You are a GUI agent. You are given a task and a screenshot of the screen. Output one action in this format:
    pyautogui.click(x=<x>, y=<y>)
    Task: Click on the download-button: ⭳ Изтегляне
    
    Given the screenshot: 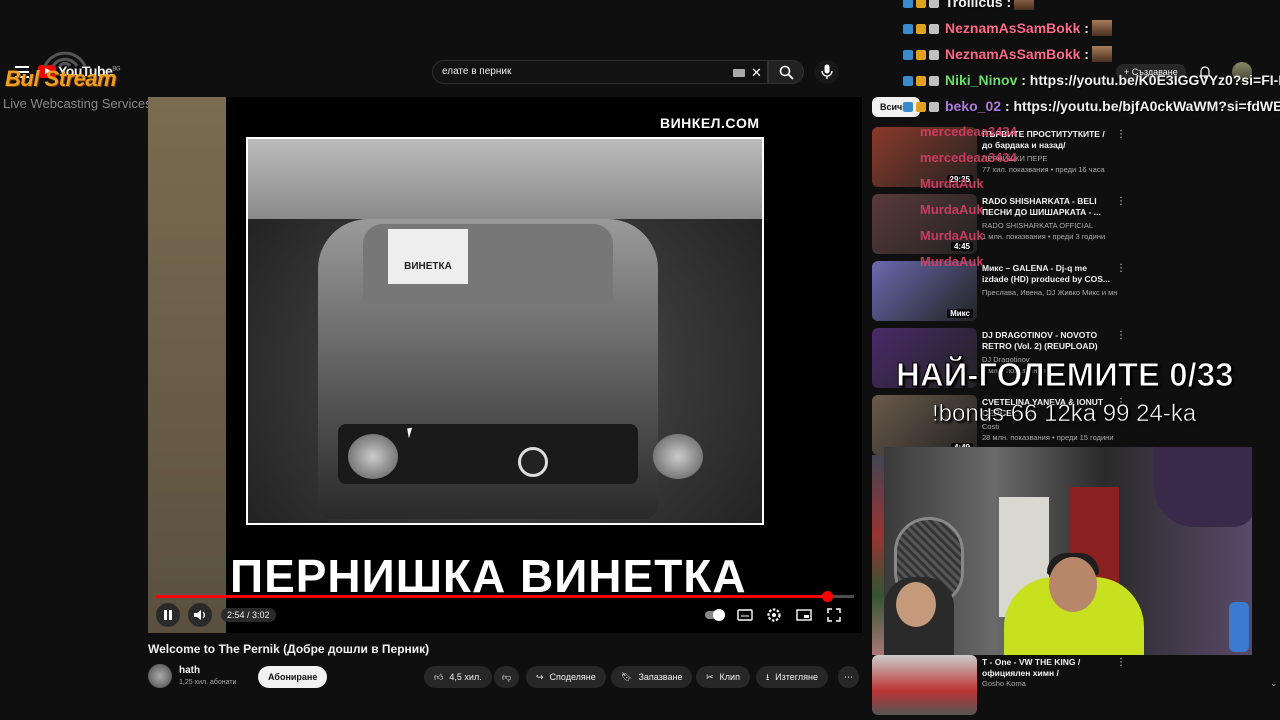 What is the action you would take?
    pyautogui.click(x=792, y=677)
    